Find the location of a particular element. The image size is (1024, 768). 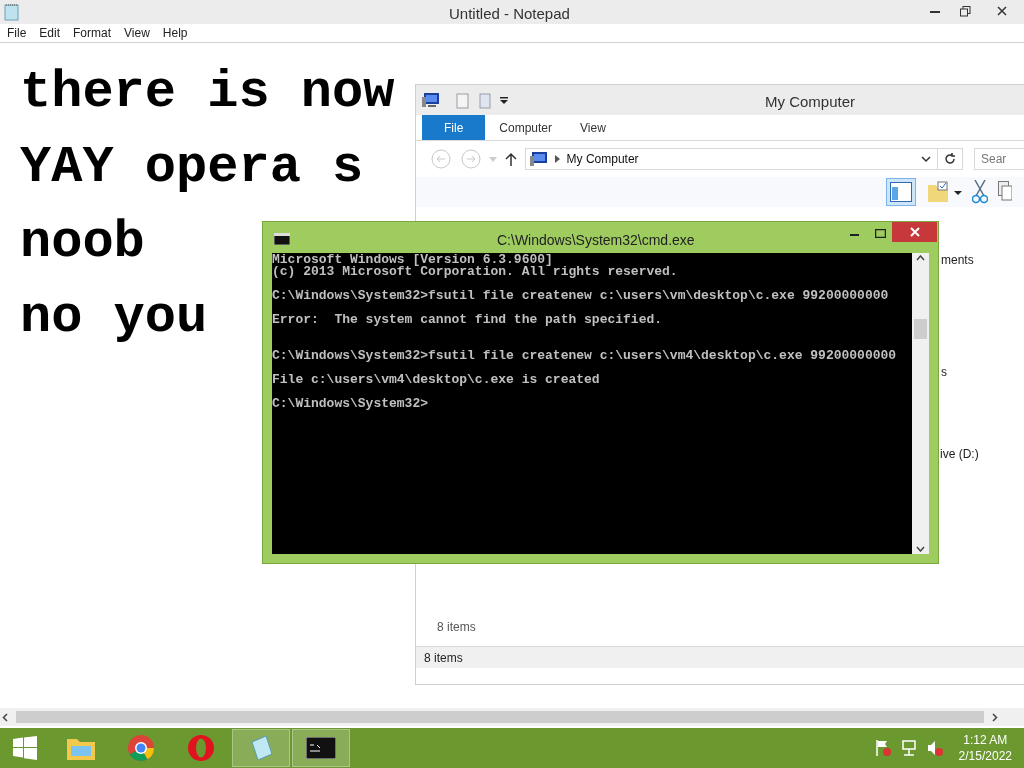

preview-pane-button is located at coordinates (901, 192).